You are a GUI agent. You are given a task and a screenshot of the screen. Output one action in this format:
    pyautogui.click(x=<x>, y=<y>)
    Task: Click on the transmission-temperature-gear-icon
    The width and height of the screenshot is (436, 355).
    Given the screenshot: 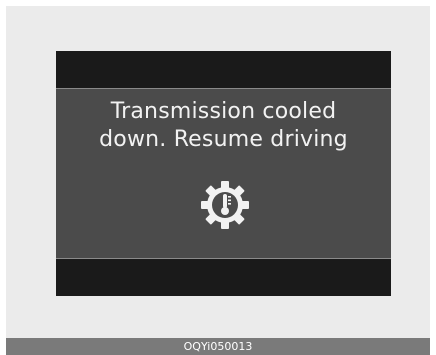 What is the action you would take?
    pyautogui.click(x=225, y=205)
    